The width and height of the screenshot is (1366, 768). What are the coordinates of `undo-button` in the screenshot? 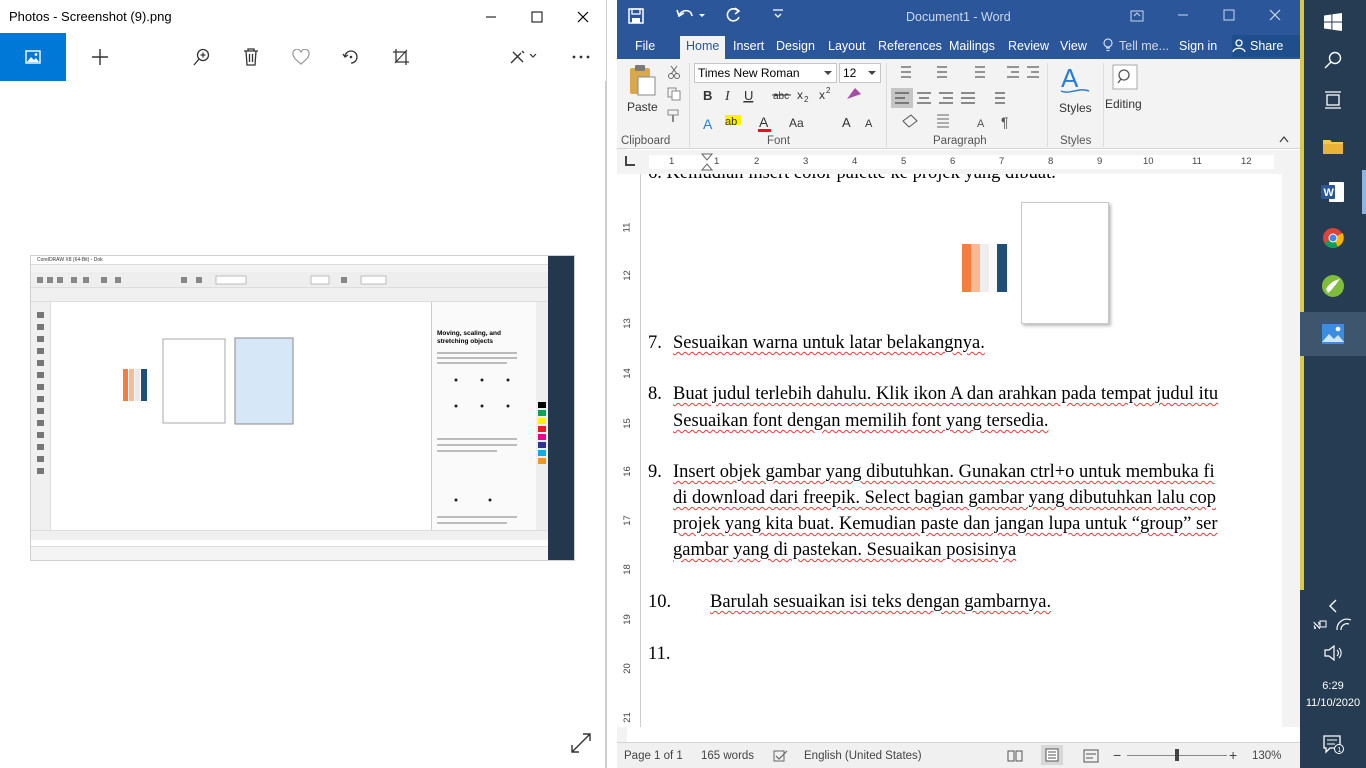 It's located at (691, 15).